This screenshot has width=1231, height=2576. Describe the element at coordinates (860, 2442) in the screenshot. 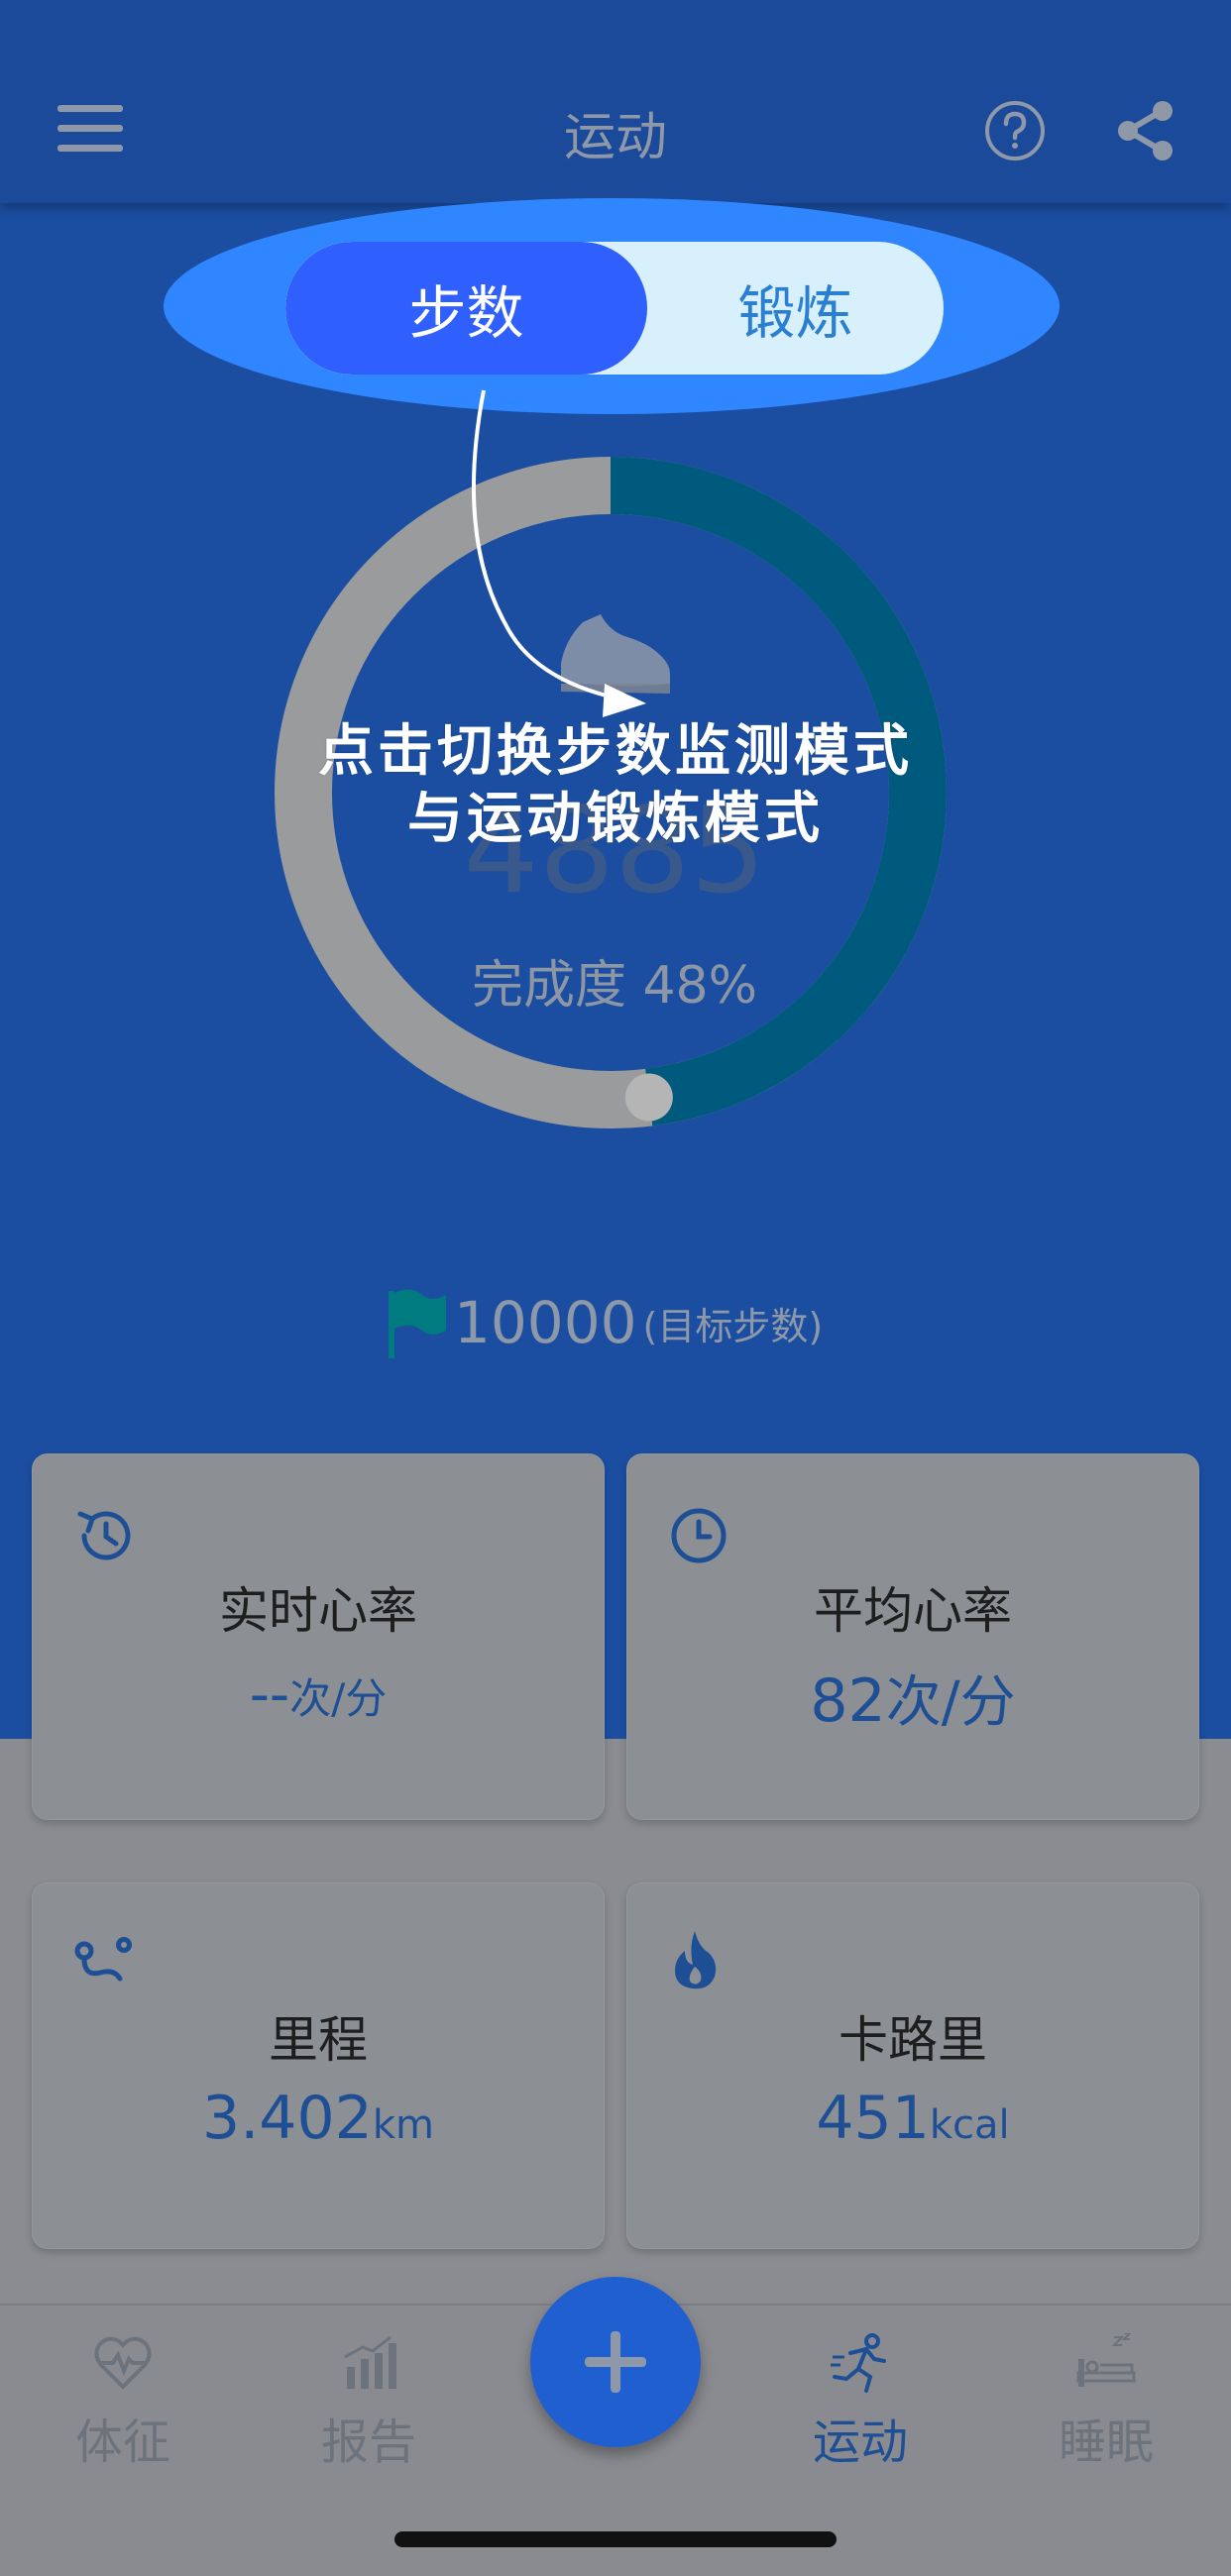

I see `tab-label: 运动` at that location.